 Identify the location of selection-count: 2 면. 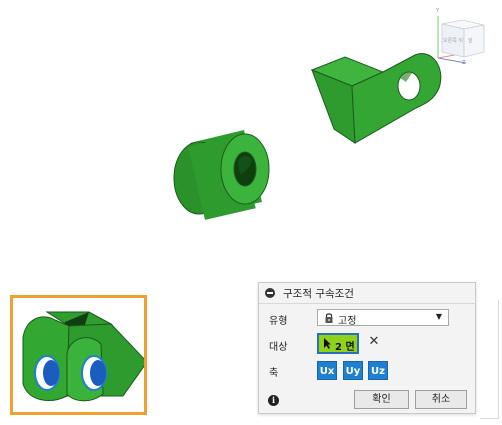
(345, 347).